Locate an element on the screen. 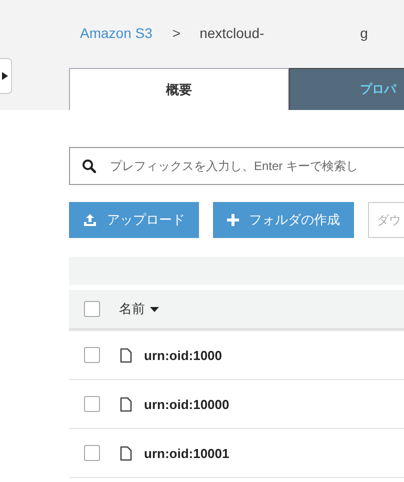  upload-icon is located at coordinates (90, 220).